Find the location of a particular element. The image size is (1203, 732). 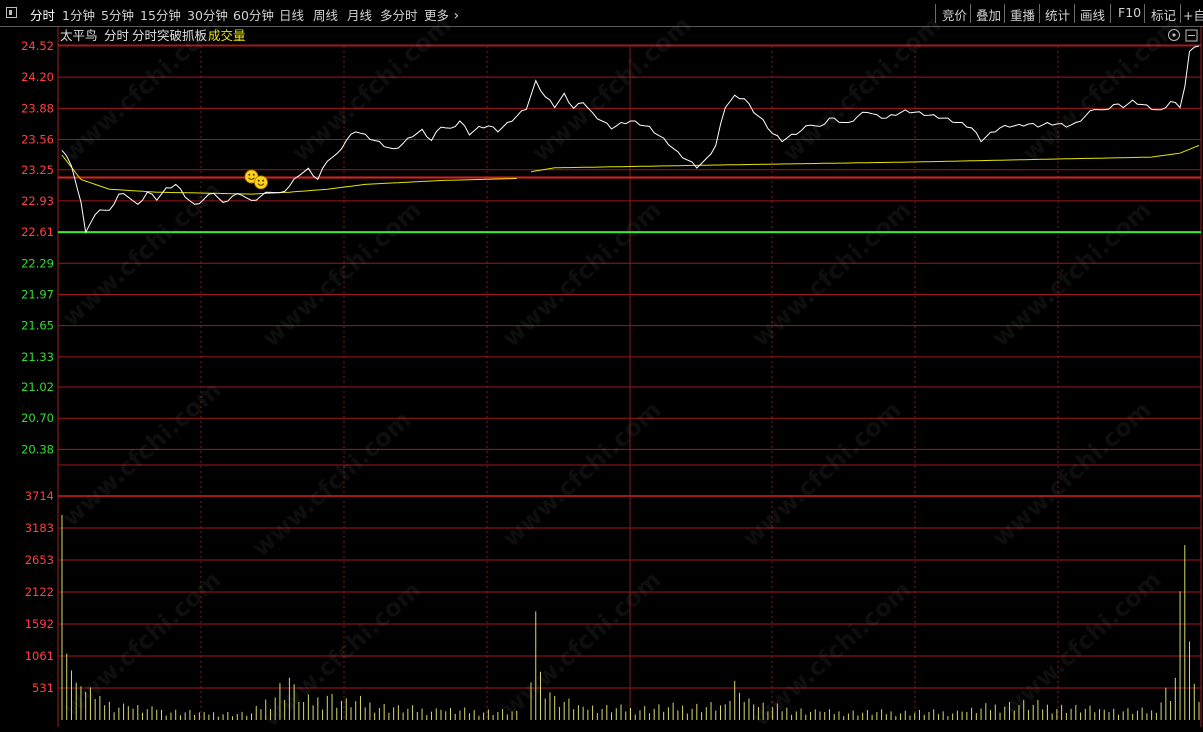

volume-tick-label: 2653 is located at coordinates (39, 560).